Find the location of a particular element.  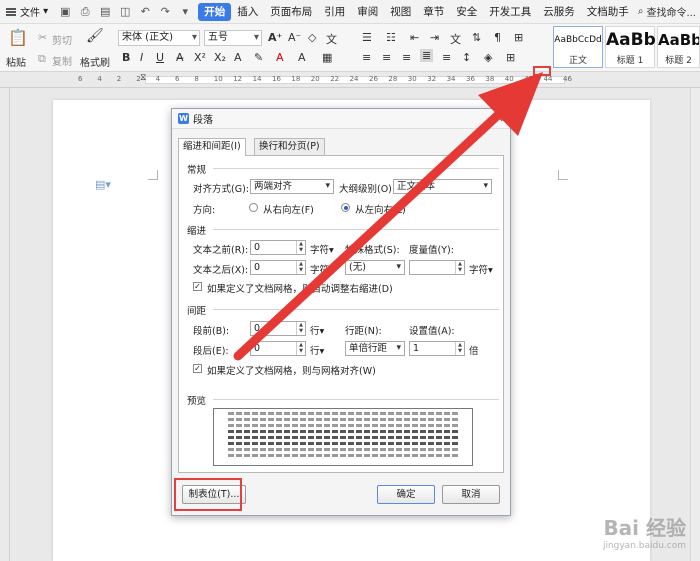

tab-line-page-breaks: 换行和分页(P) is located at coordinates (289, 146).